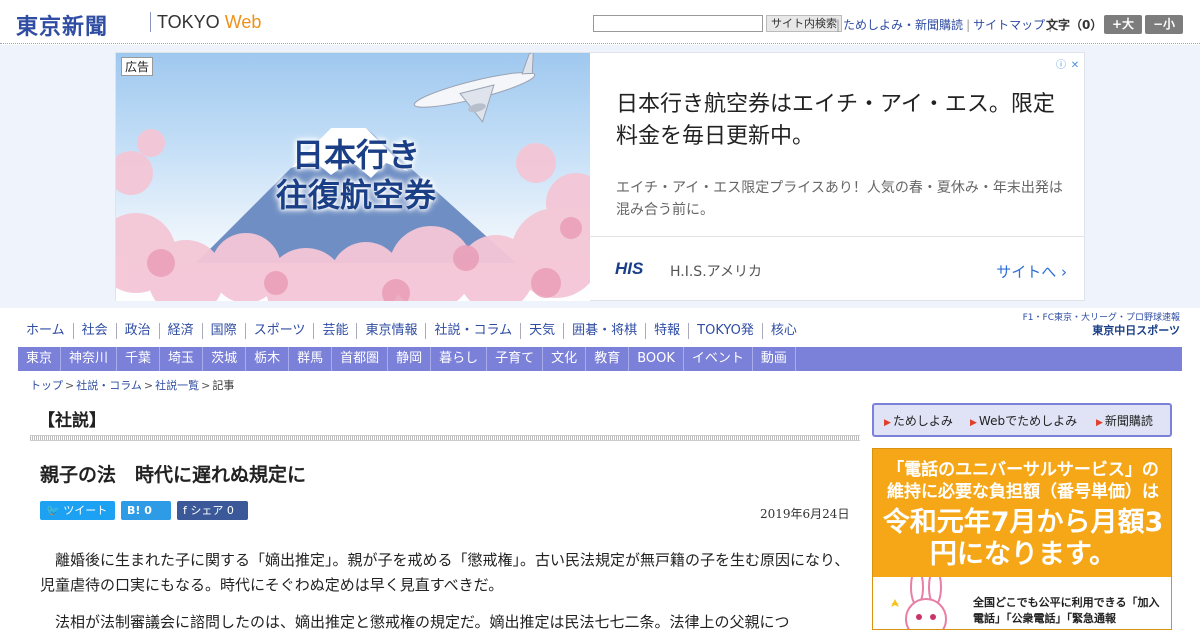  What do you see at coordinates (678, 23) in the screenshot?
I see `search-input` at bounding box center [678, 23].